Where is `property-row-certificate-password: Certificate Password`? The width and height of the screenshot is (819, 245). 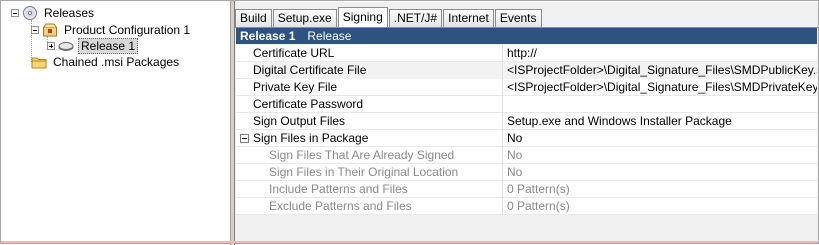 property-row-certificate-password: Certificate Password is located at coordinates (526, 104).